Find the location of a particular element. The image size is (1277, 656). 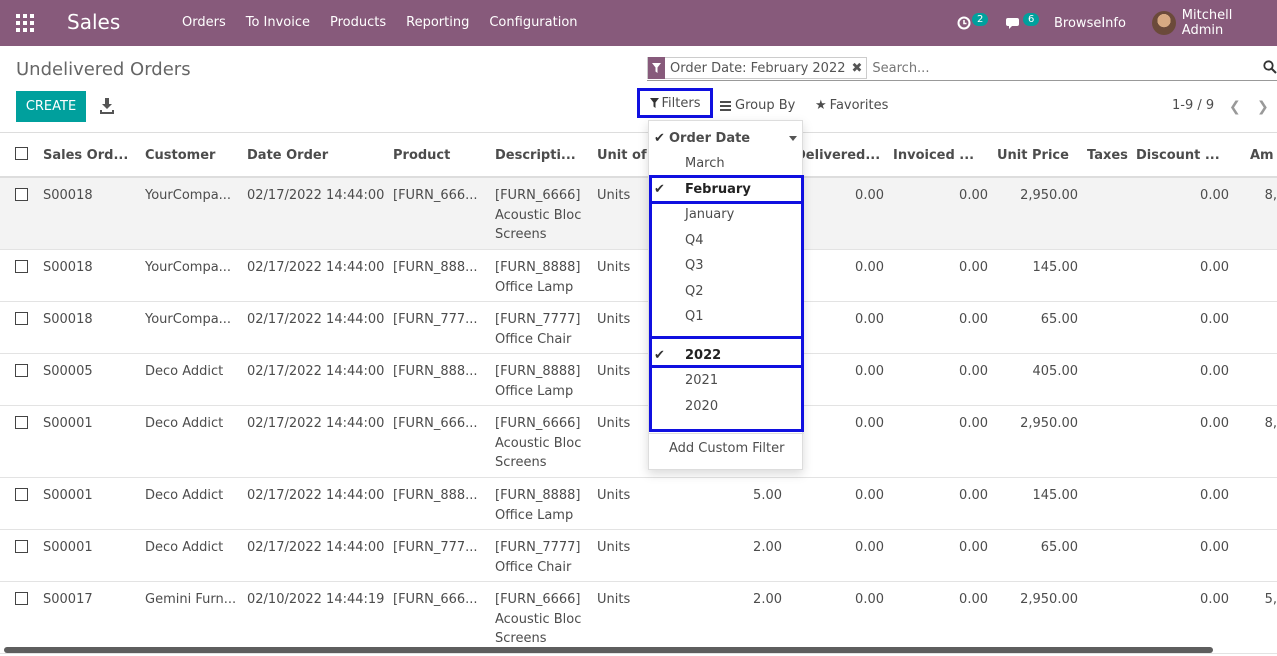

groupby-button: Group By is located at coordinates (757, 105).